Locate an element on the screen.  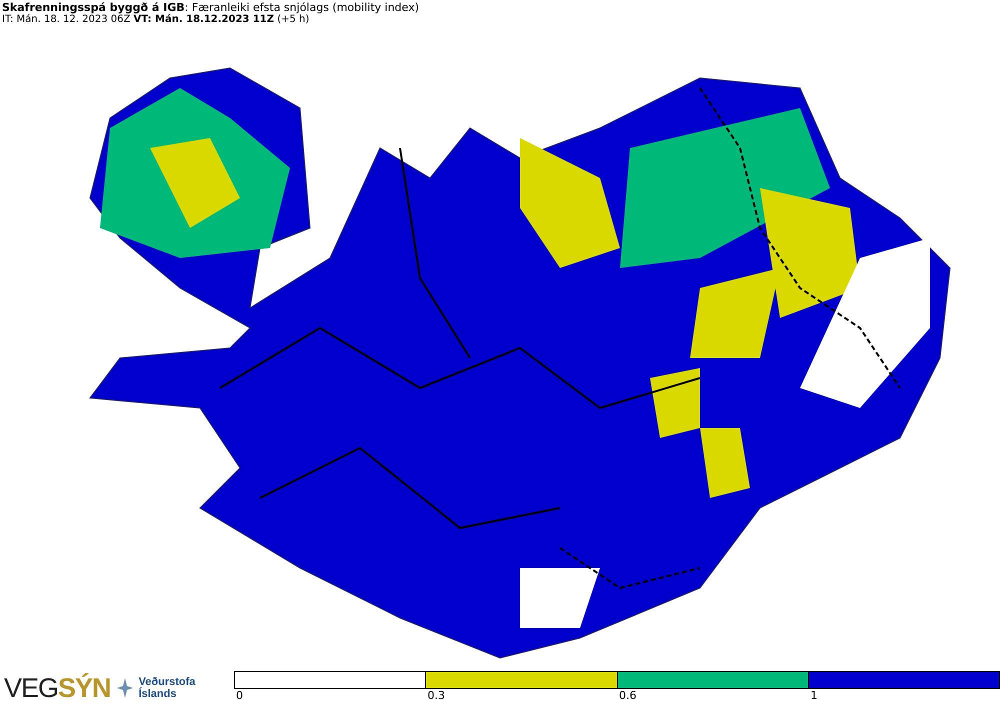
vedurstofa-logo: Veðurstofa Íslands is located at coordinates (167, 688).